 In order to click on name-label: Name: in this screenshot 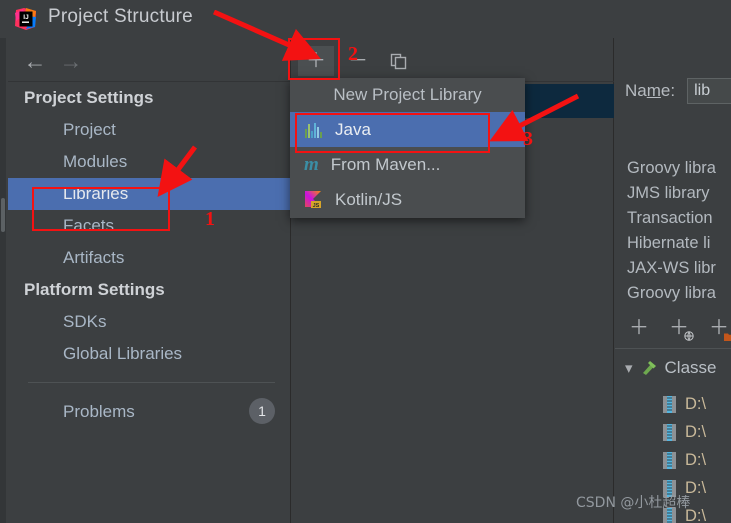, I will do `click(650, 90)`.